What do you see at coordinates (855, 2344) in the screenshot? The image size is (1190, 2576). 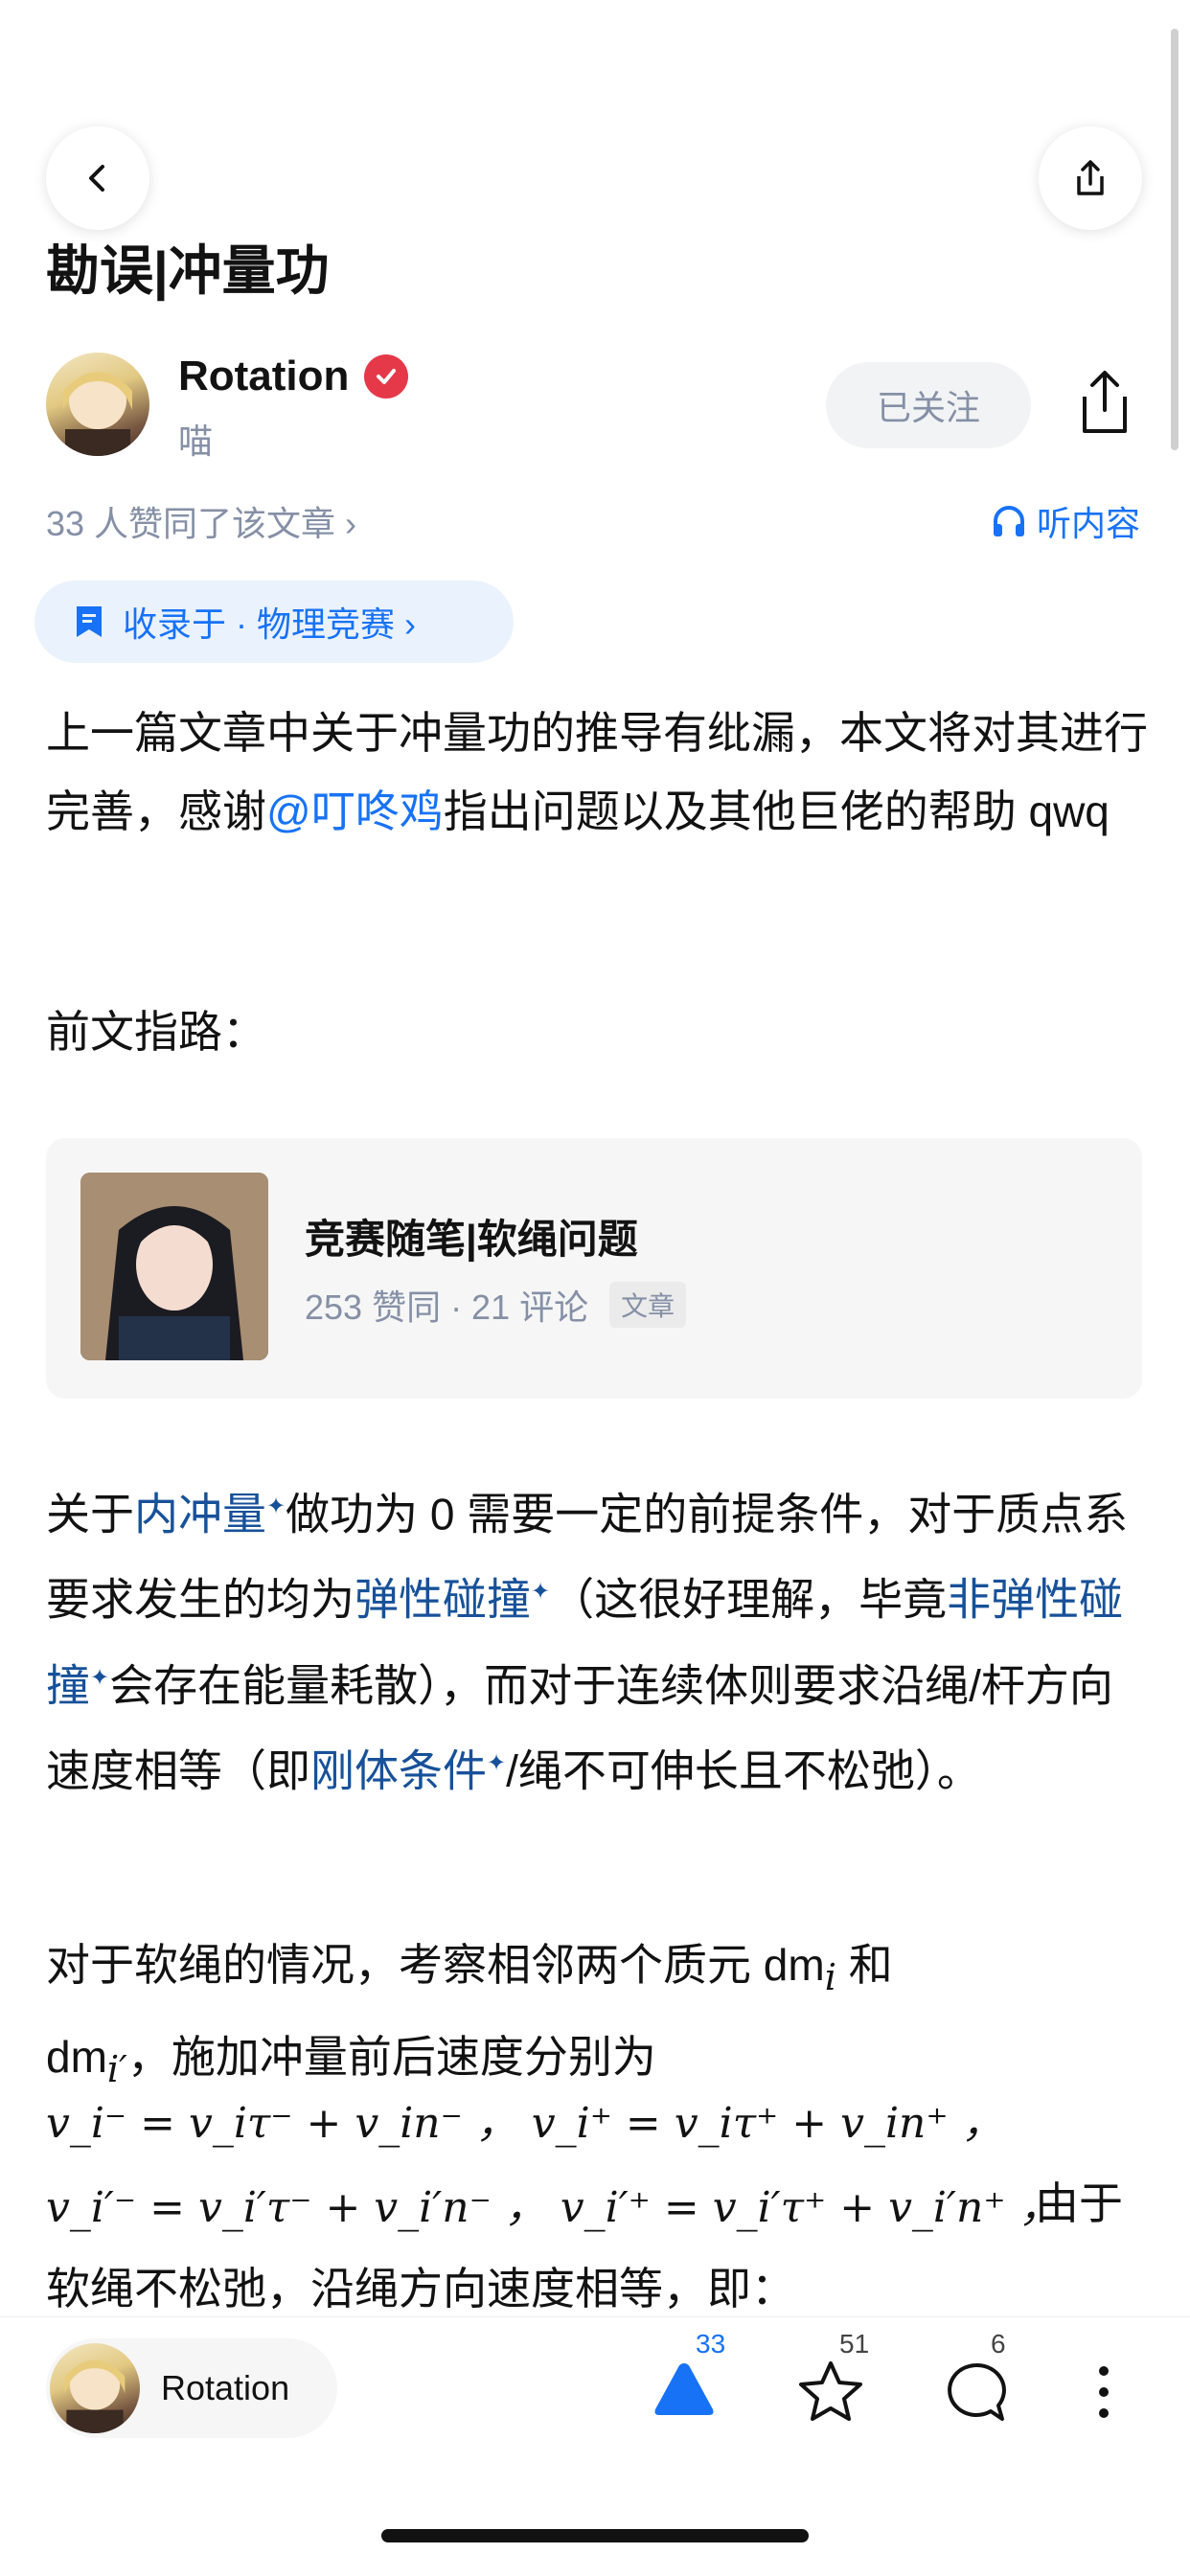 I see `favorite-count: 51` at bounding box center [855, 2344].